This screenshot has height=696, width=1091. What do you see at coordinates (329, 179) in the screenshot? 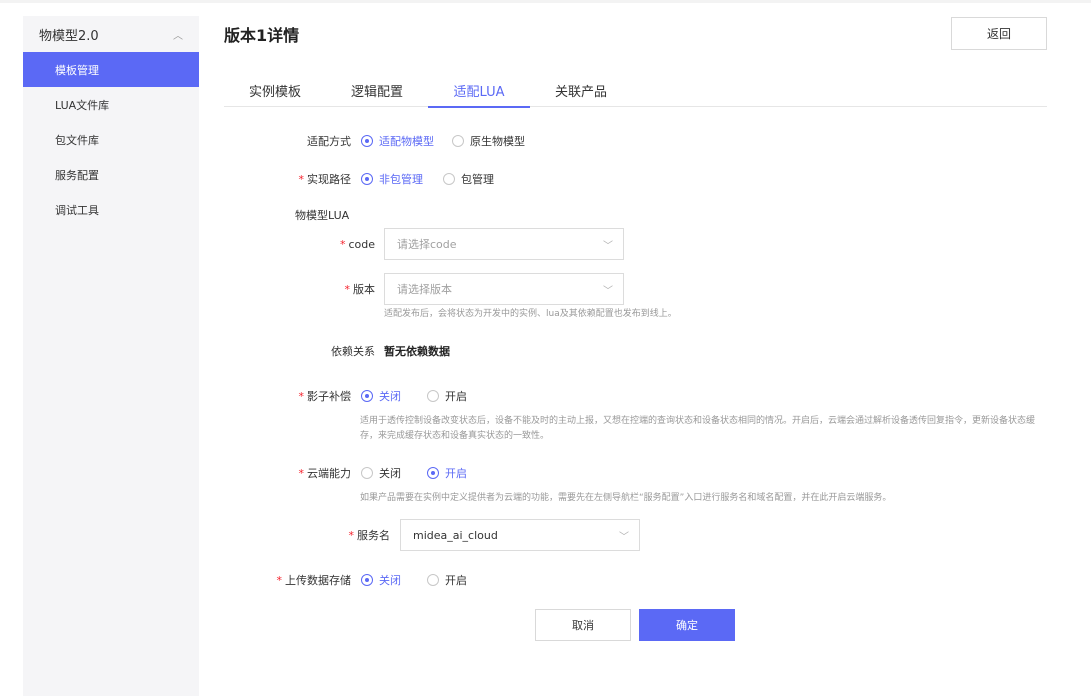
I see `impl-path-label-text: 实现路径` at bounding box center [329, 179].